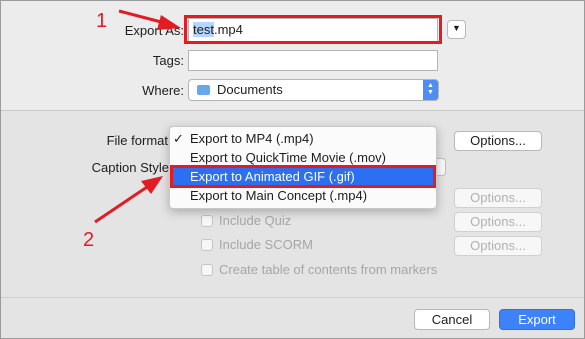  Describe the element at coordinates (137, 116) in the screenshot. I see `annotation-arrows` at that location.